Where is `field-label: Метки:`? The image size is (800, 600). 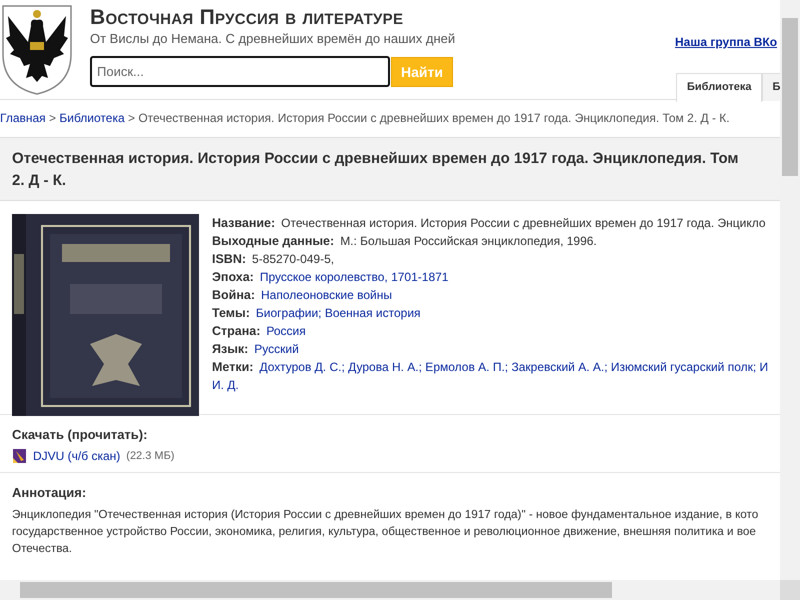
field-label: Метки: is located at coordinates (233, 367).